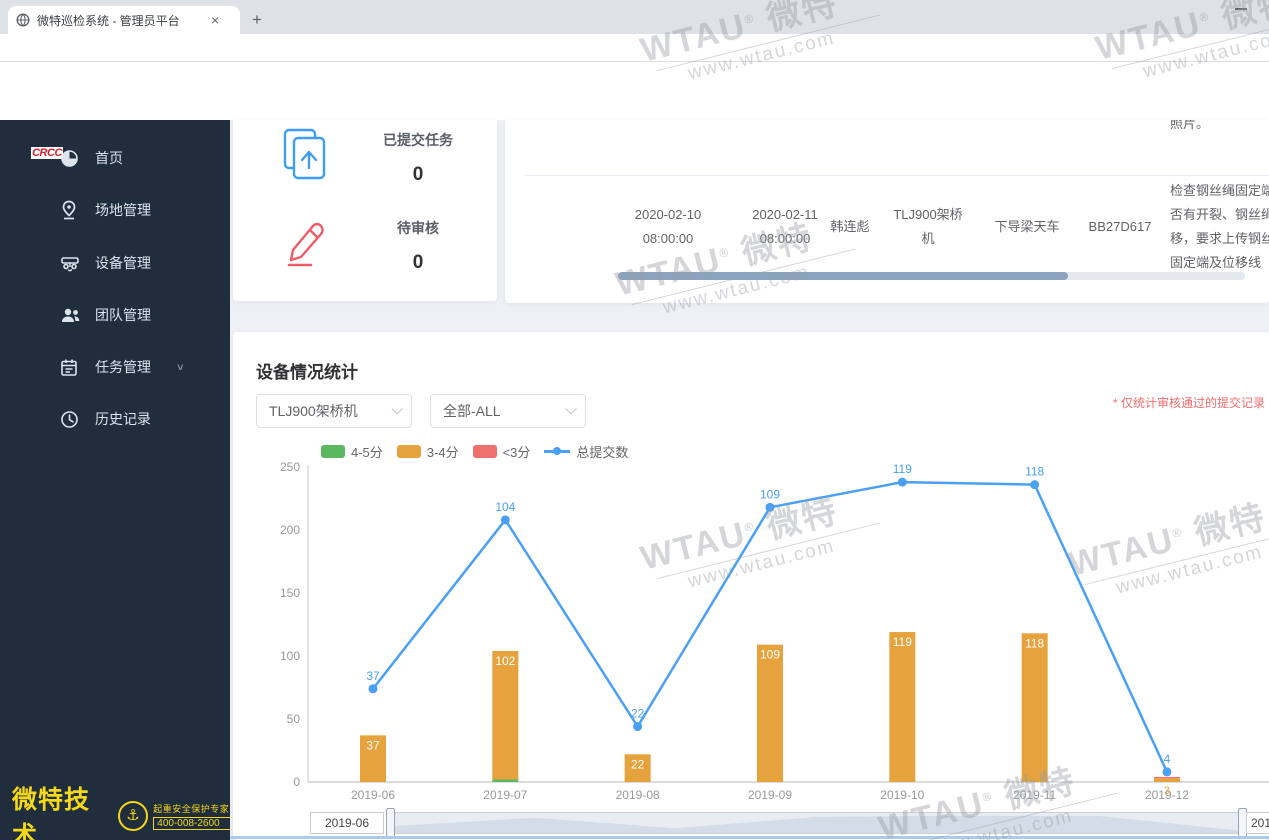  I want to click on sidebar-item-label: 场地管理, so click(123, 210).